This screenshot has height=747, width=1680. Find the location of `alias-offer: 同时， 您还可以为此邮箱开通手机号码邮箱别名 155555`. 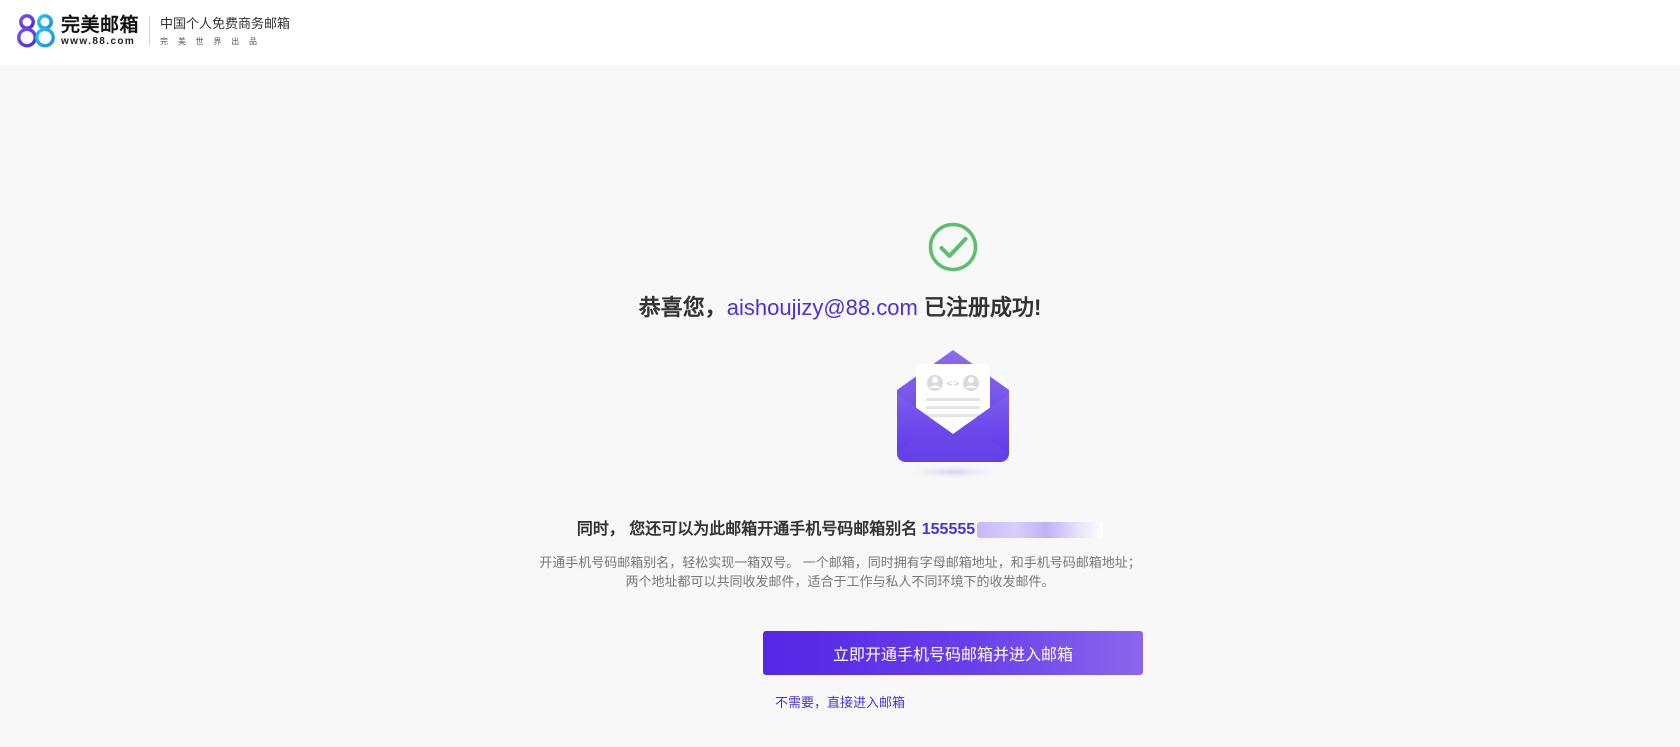

alias-offer: 同时， 您还可以为此邮箱开通手机号码邮箱别名 155555 is located at coordinates (840, 530).